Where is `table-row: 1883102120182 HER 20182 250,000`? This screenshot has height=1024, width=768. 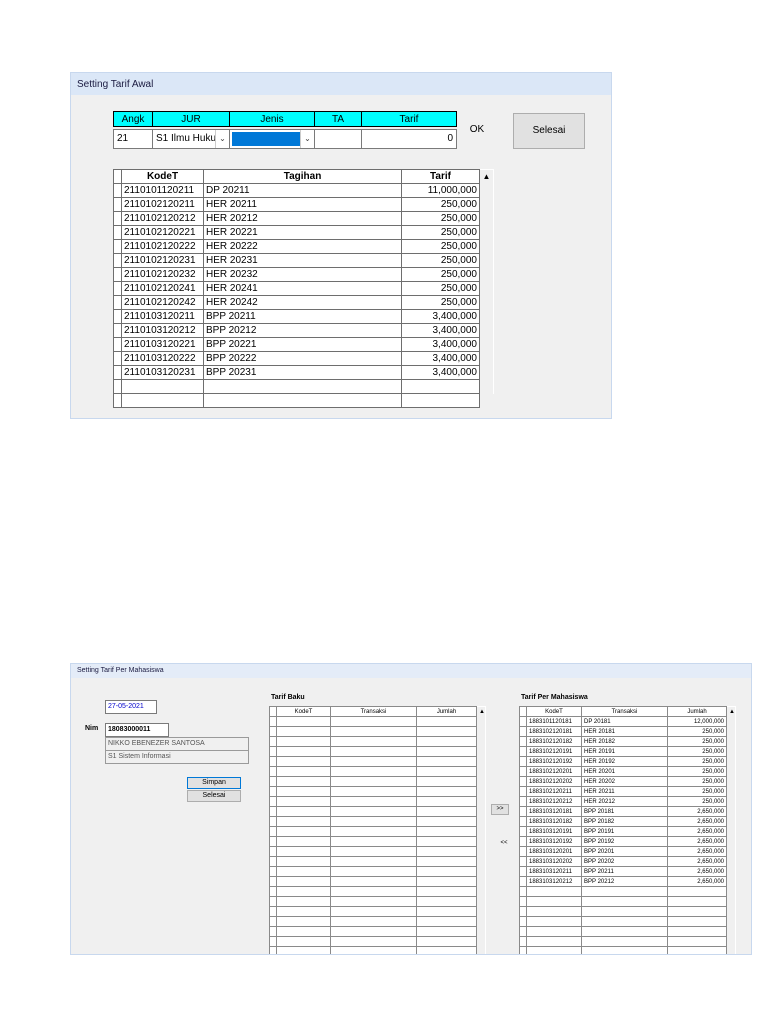
table-row: 1883102120182 HER 20182 250,000 is located at coordinates (627, 741).